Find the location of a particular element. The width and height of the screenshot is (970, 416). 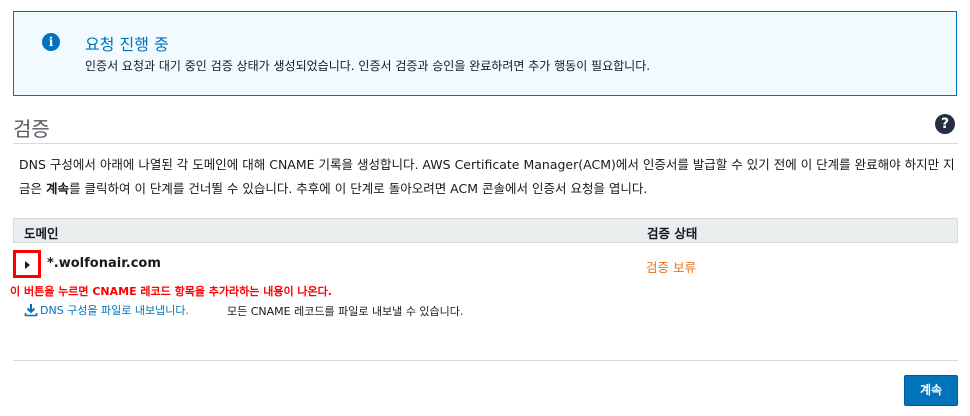

export-dns-link: DNS 구성을 파일로 내보냅니다. is located at coordinates (106, 310).